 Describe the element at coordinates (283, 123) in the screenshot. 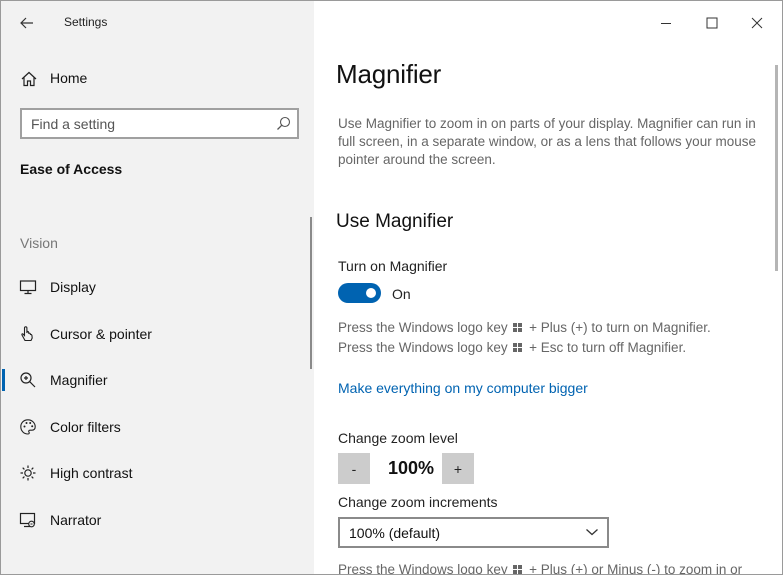

I see `search-icon` at that location.